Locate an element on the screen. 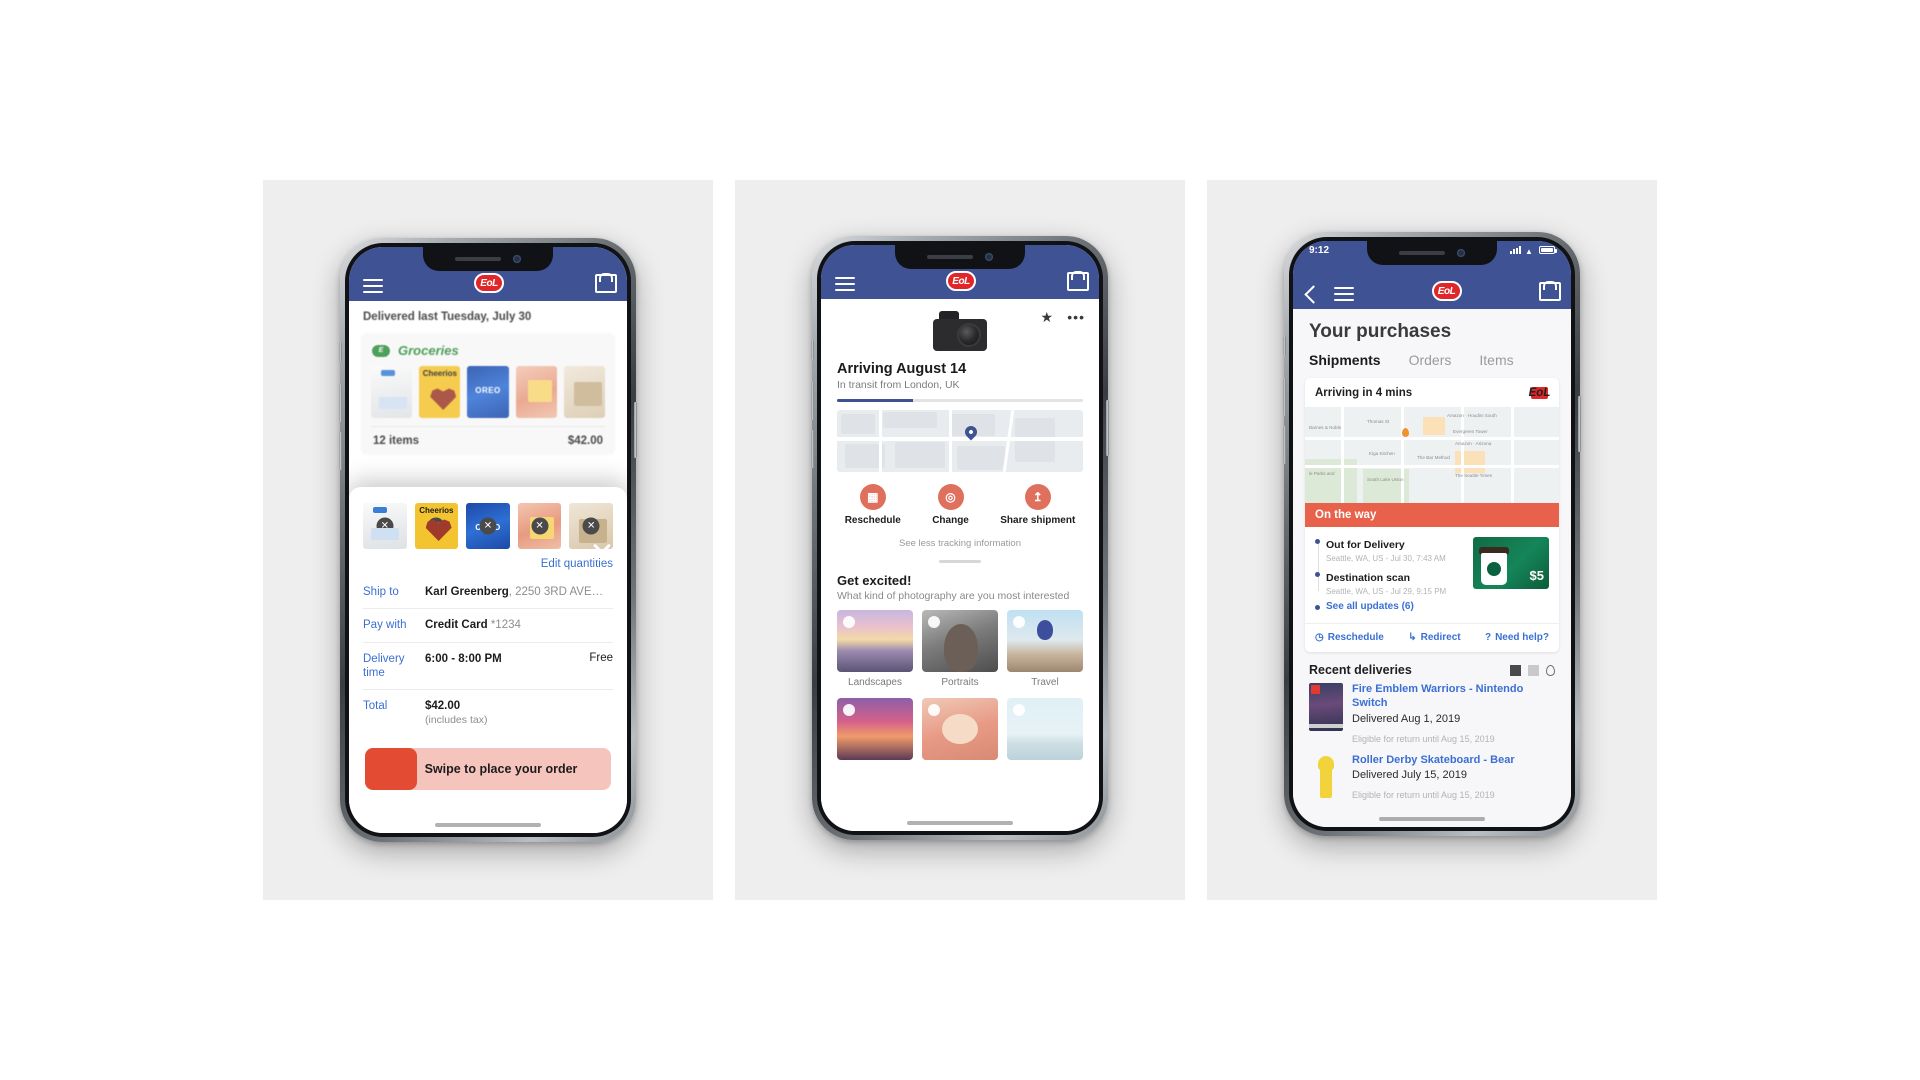 This screenshot has width=1920, height=1080. reschedule-action: ▦ Reschedule is located at coordinates (873, 505).